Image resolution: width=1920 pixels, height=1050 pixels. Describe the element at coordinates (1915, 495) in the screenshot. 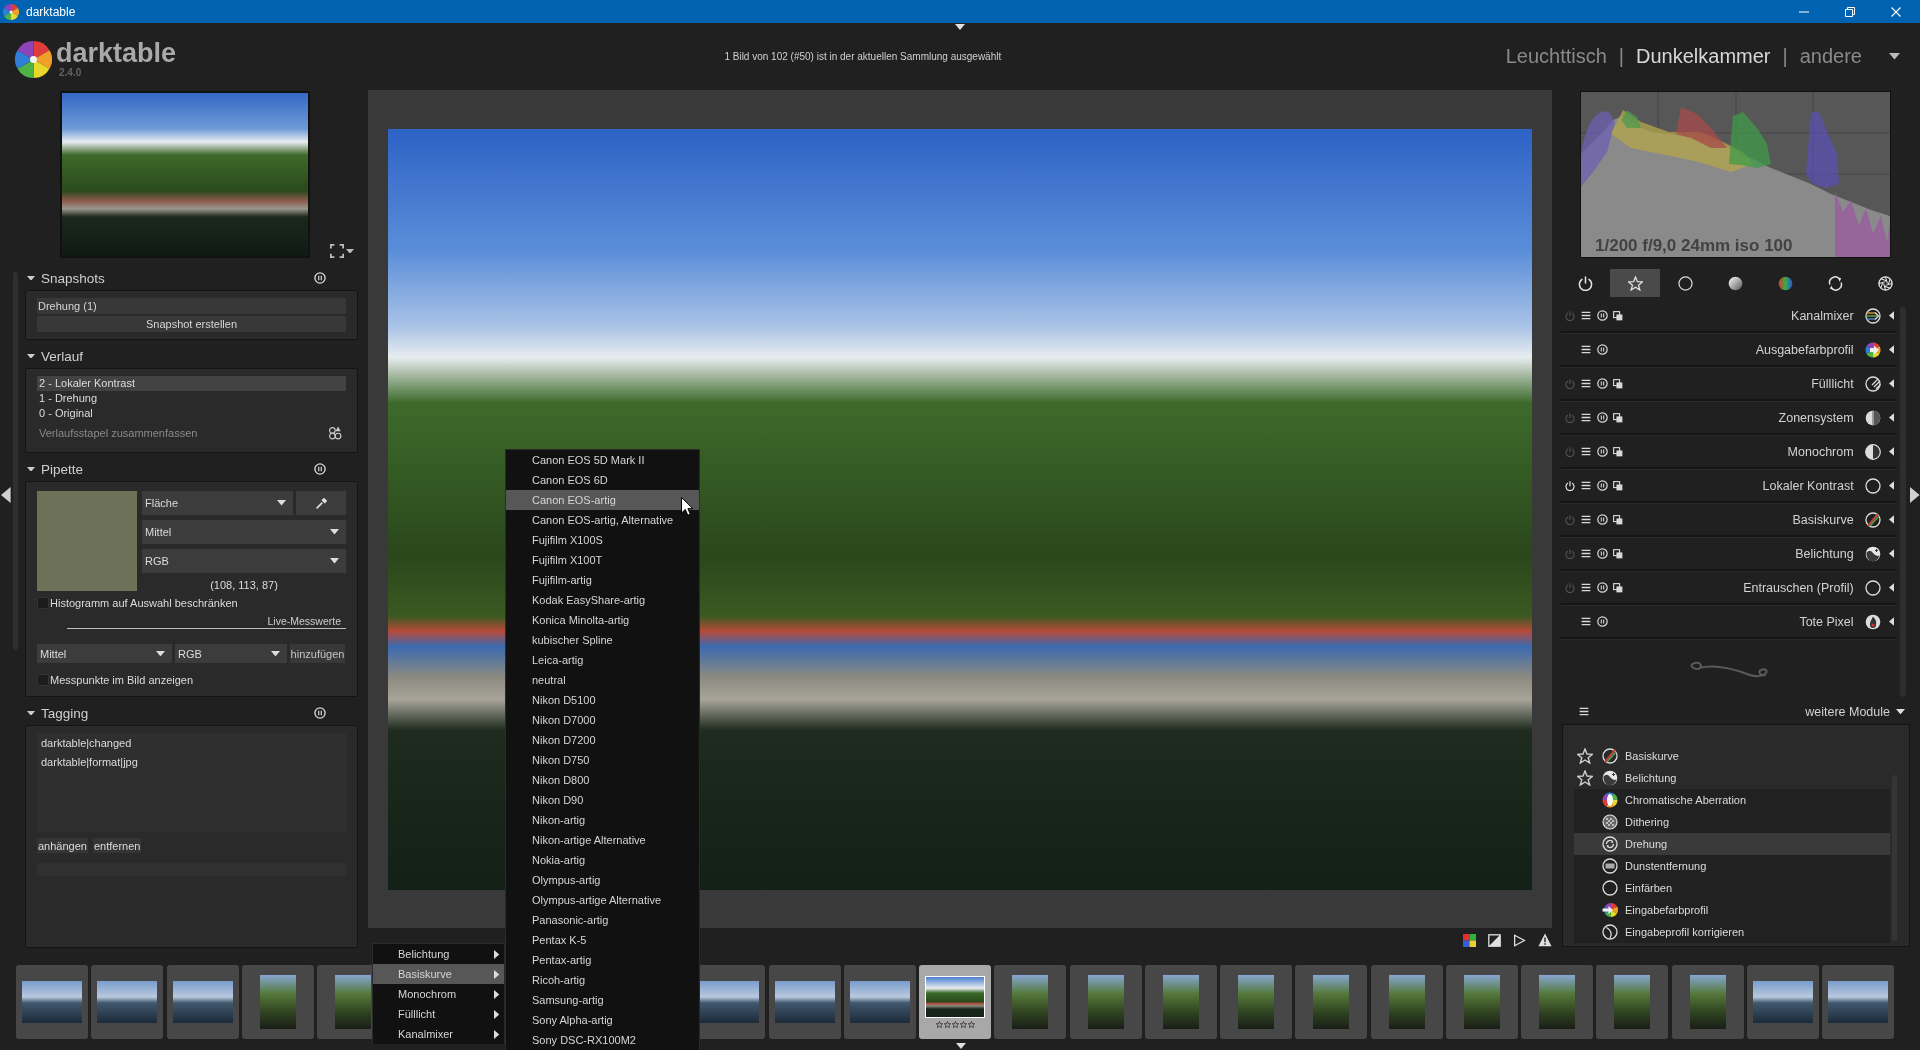

I see `right-triangle-icon` at that location.